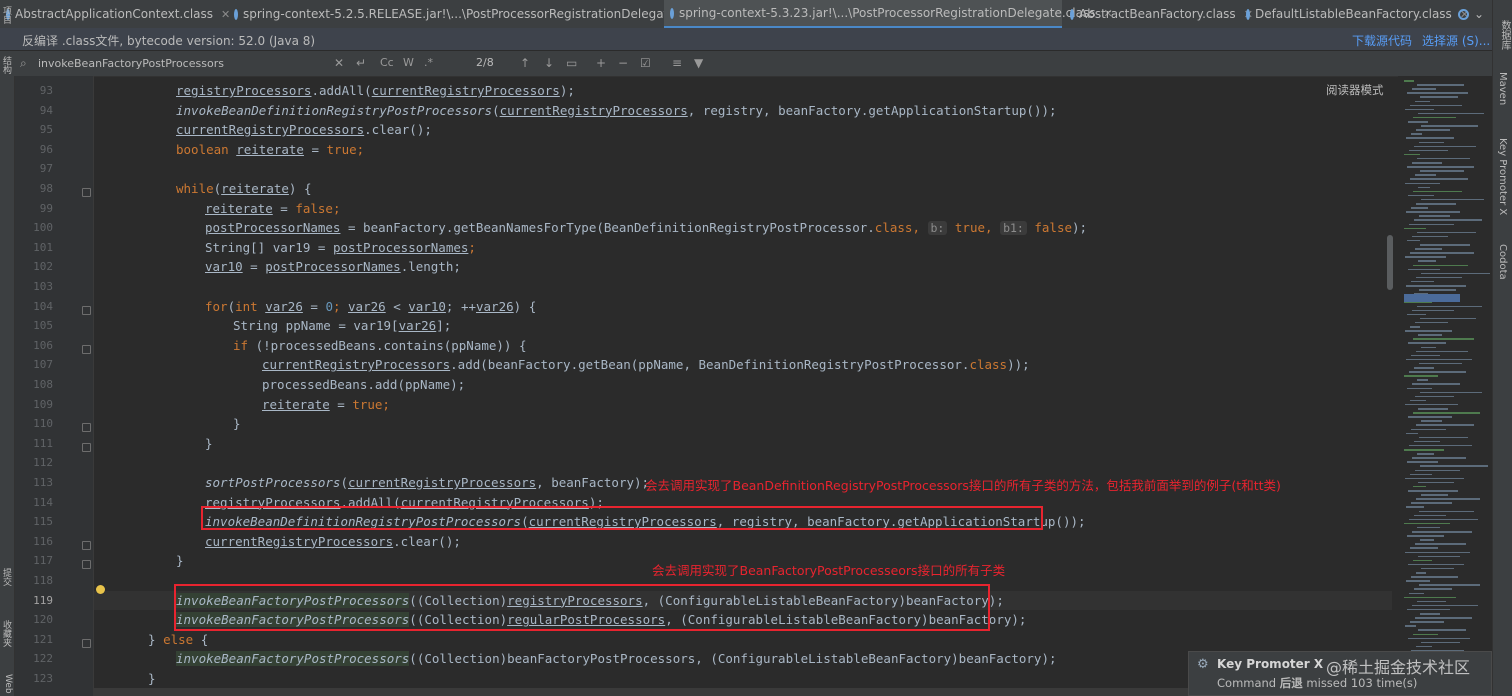 The height and width of the screenshot is (696, 1512). I want to click on code-token: false, so click(314, 208).